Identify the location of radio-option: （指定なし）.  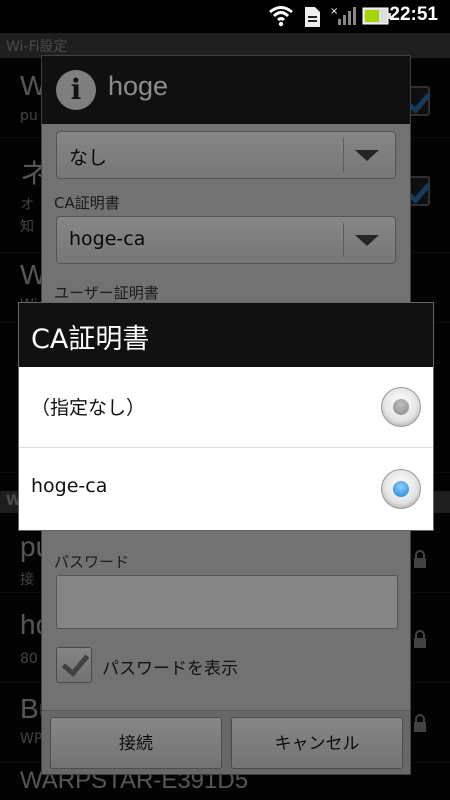
(226, 407).